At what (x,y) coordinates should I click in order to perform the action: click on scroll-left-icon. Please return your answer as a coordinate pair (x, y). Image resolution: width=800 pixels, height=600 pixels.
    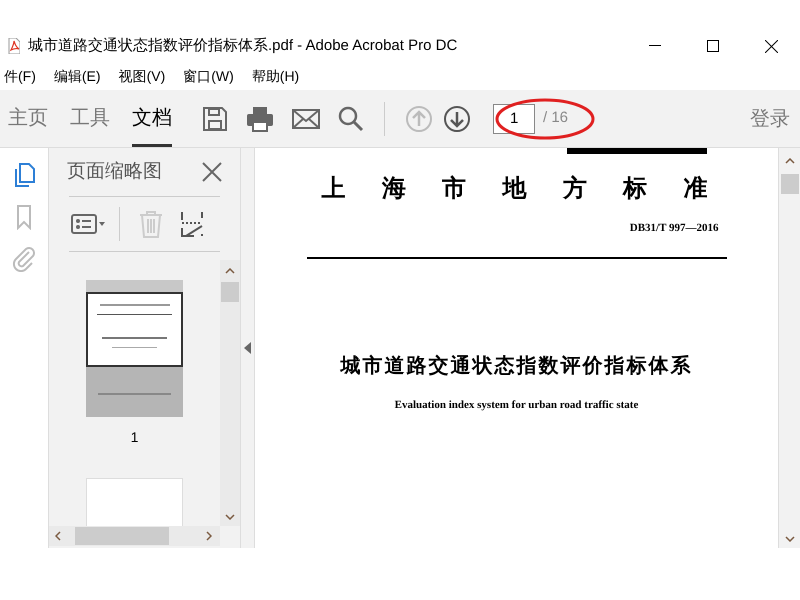
    Looking at the image, I should click on (58, 536).